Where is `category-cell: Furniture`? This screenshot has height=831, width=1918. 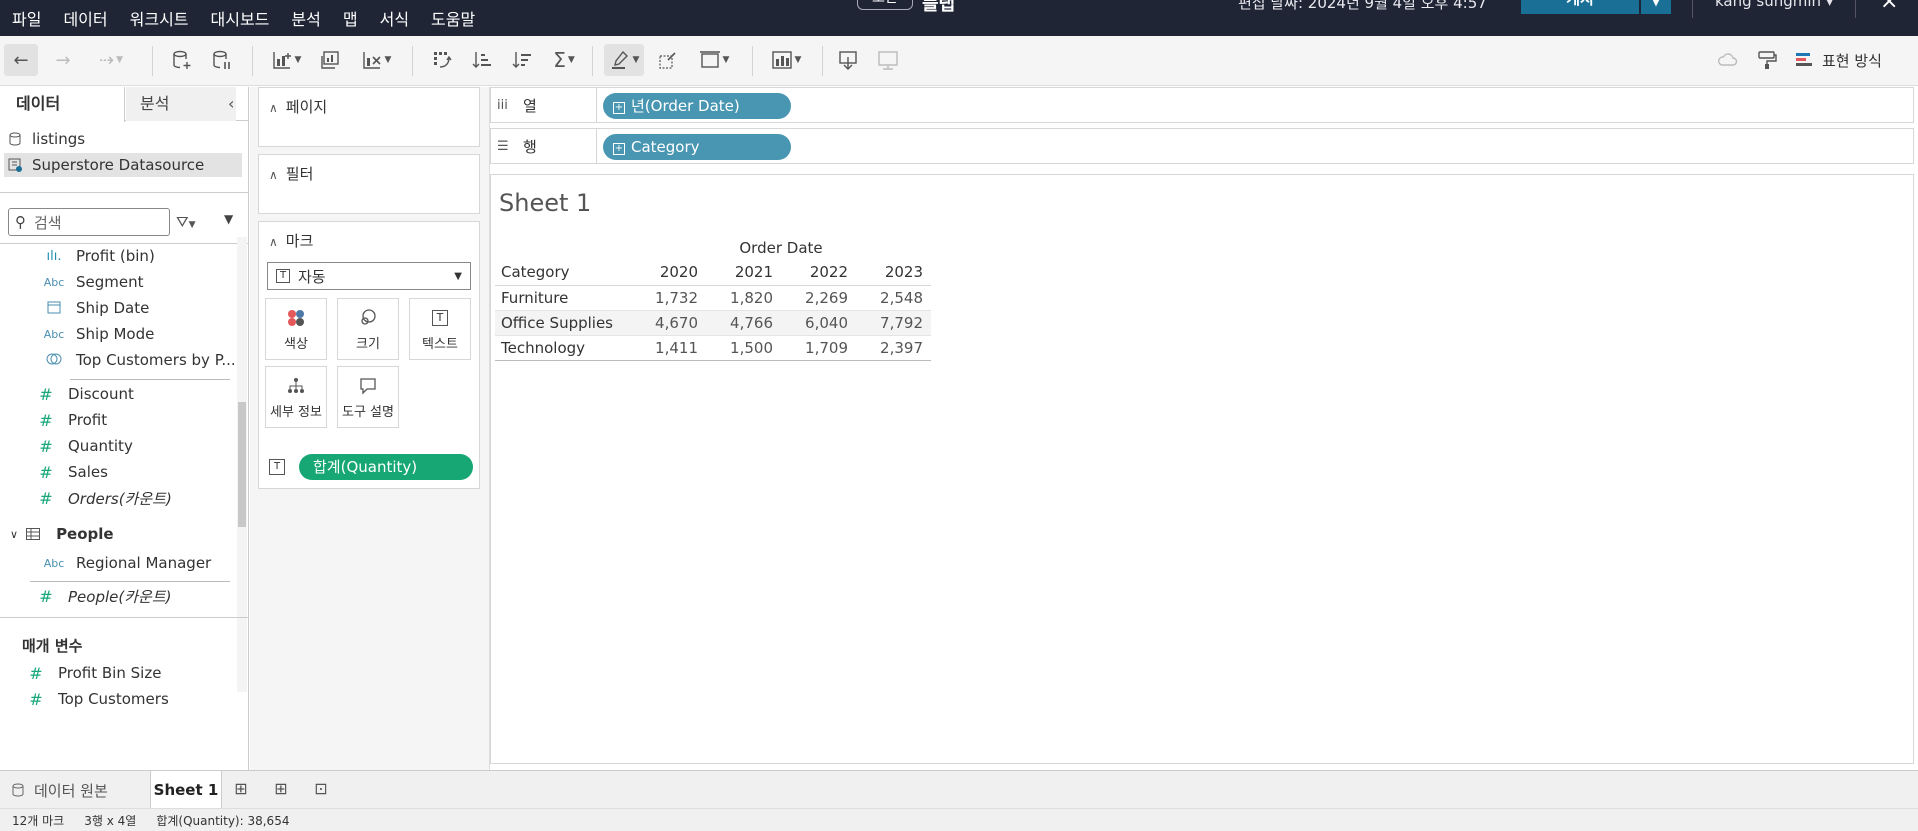
category-cell: Furniture is located at coordinates (563, 297).